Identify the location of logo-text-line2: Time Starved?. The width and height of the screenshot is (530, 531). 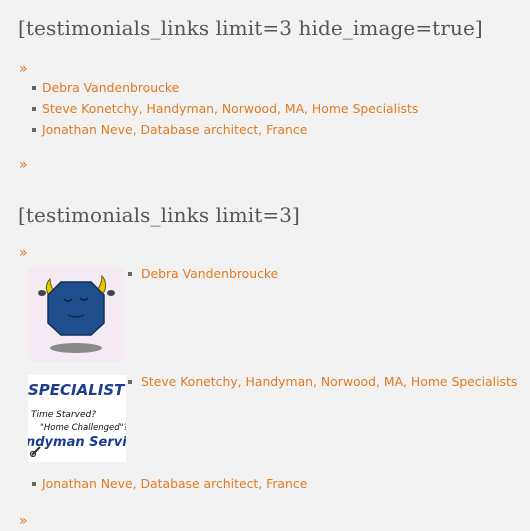
(63, 415).